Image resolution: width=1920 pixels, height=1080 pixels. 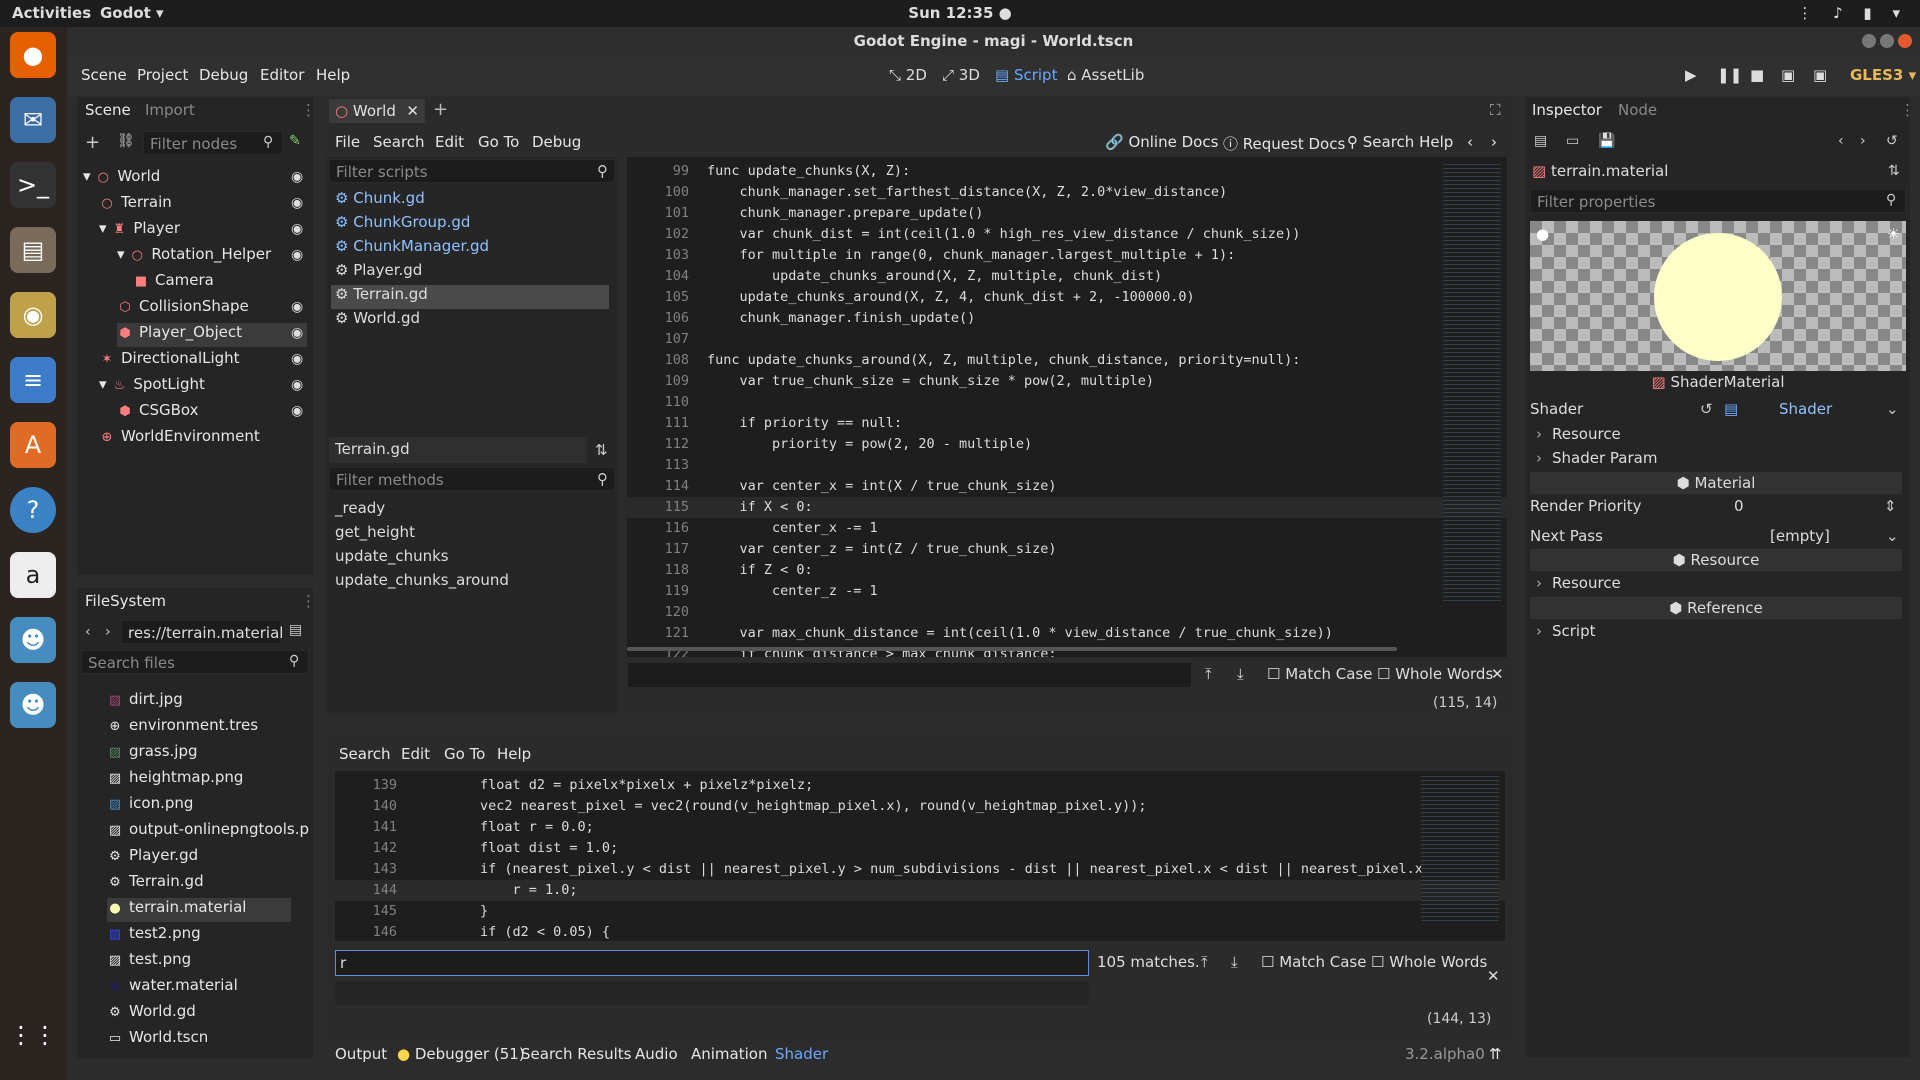 What do you see at coordinates (1716, 608) in the screenshot?
I see `reference-section-header: ⬢ Reference` at bounding box center [1716, 608].